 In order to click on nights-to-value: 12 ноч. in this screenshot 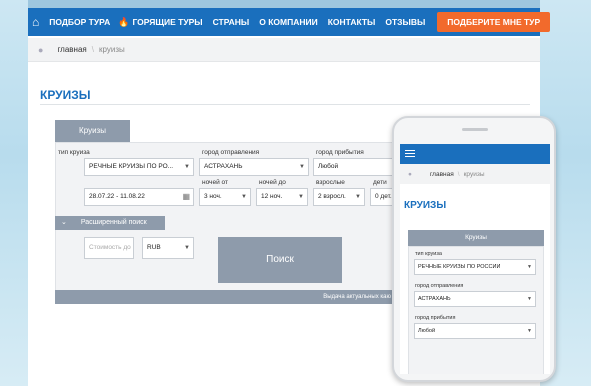, I will do `click(272, 196)`.